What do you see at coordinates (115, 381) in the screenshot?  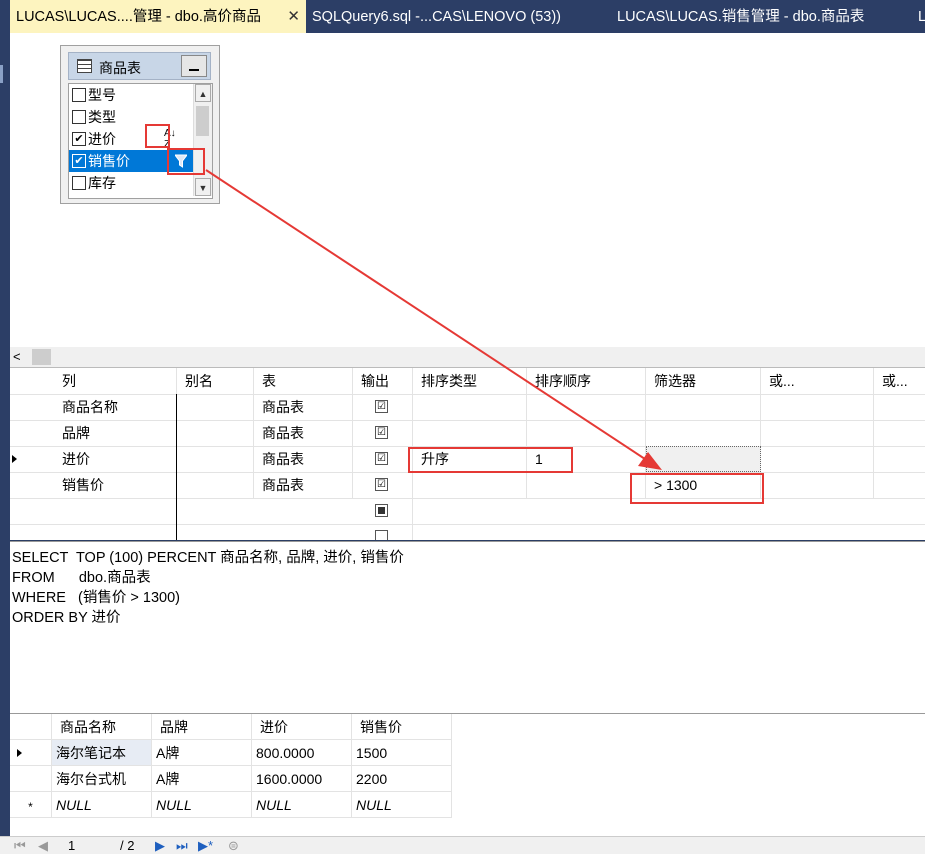 I see `header-column: 列` at bounding box center [115, 381].